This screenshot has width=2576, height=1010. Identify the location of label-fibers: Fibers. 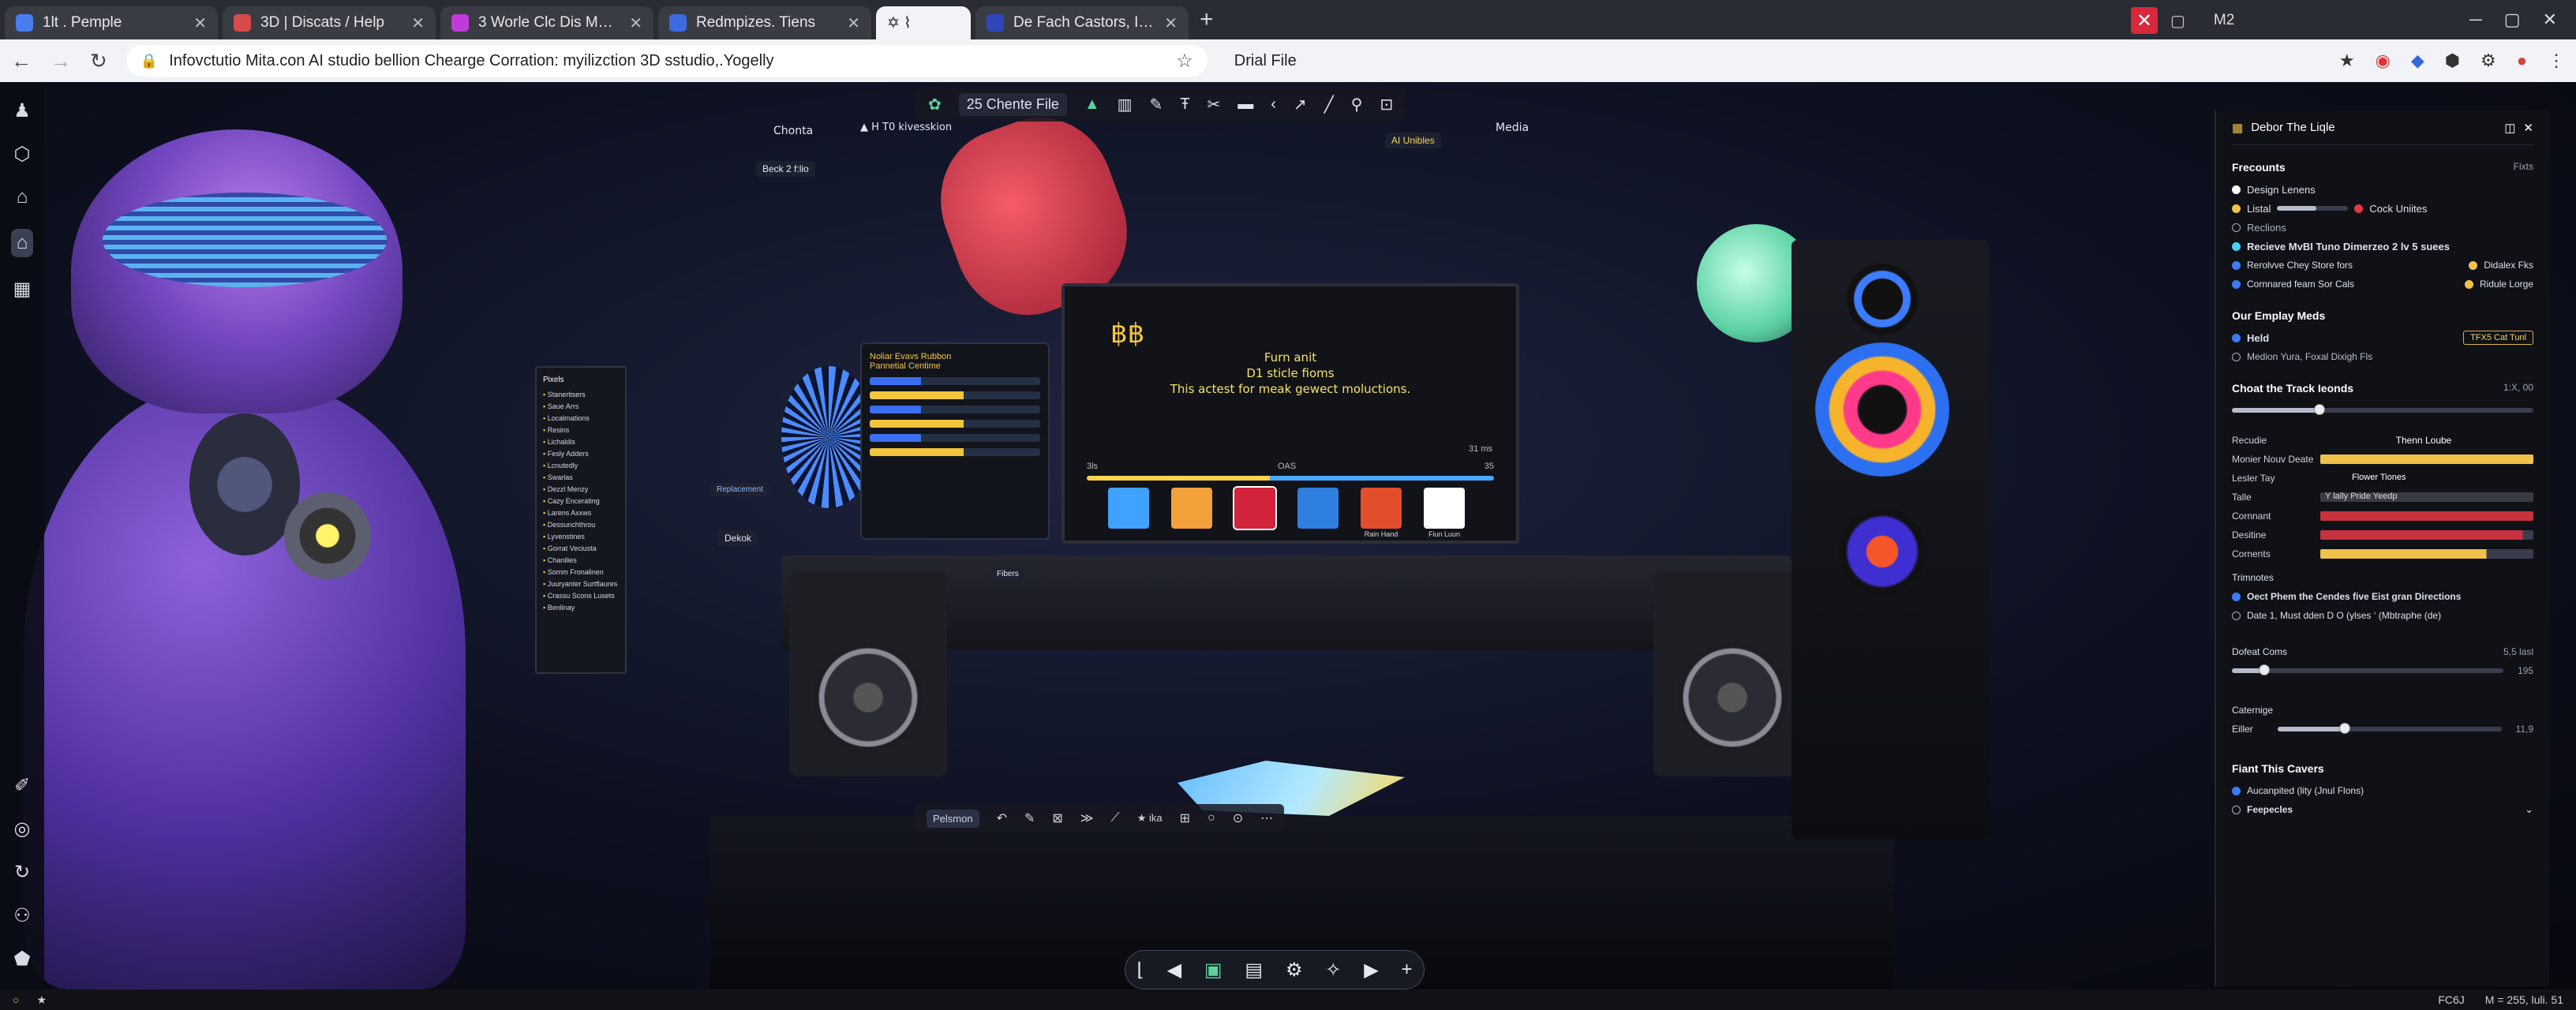
(1007, 574).